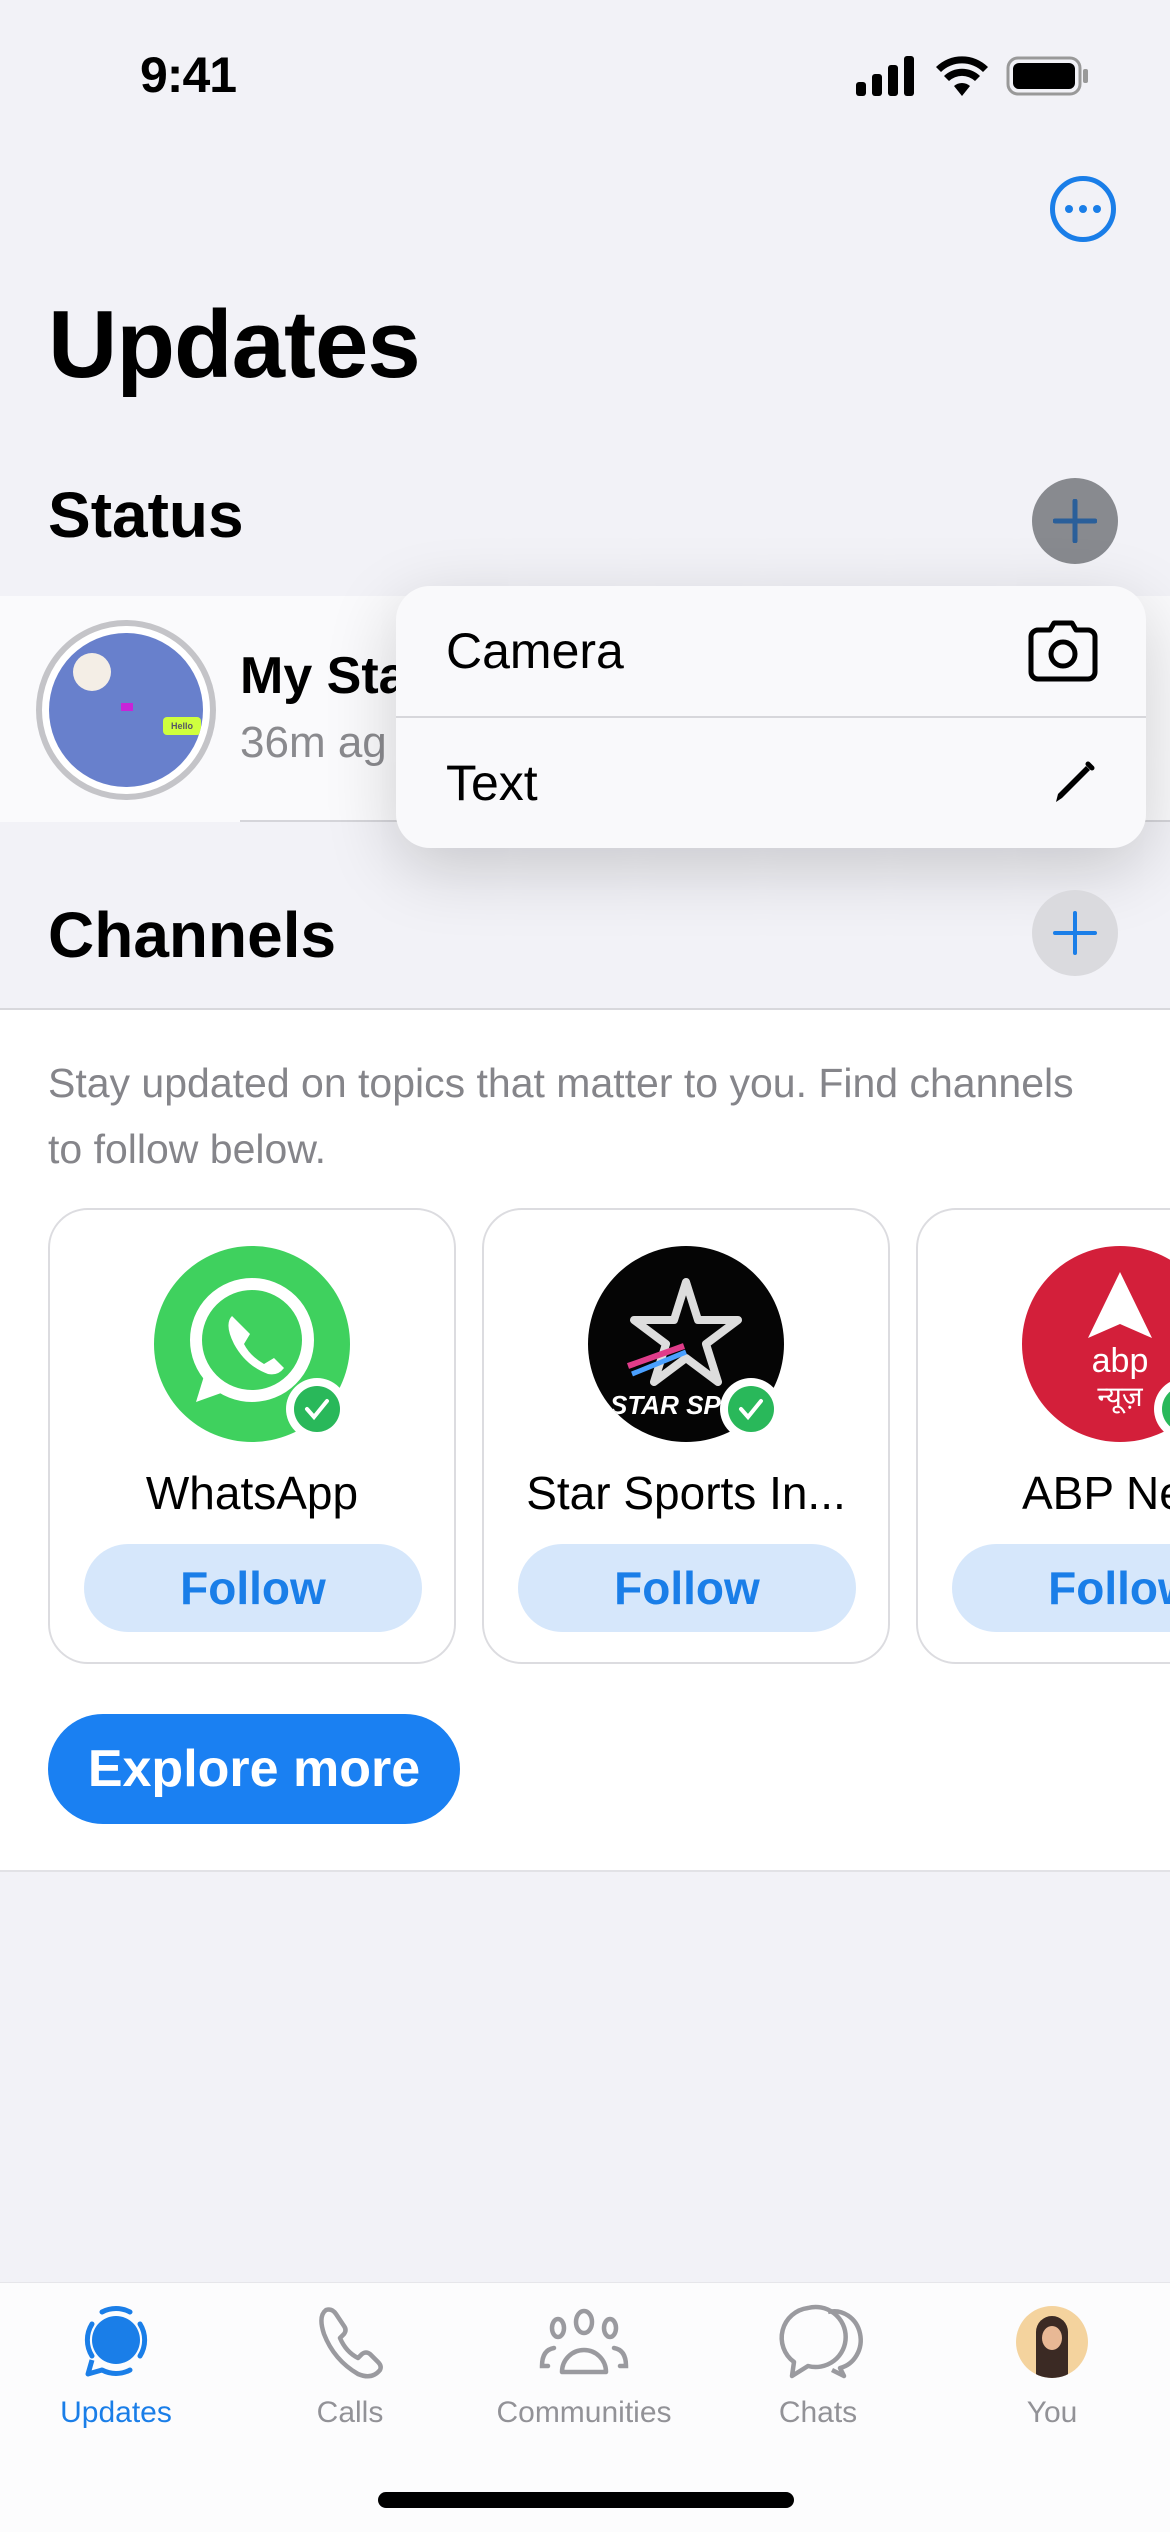 This screenshot has height=2532, width=1170. I want to click on tab-label: You, so click(1052, 2412).